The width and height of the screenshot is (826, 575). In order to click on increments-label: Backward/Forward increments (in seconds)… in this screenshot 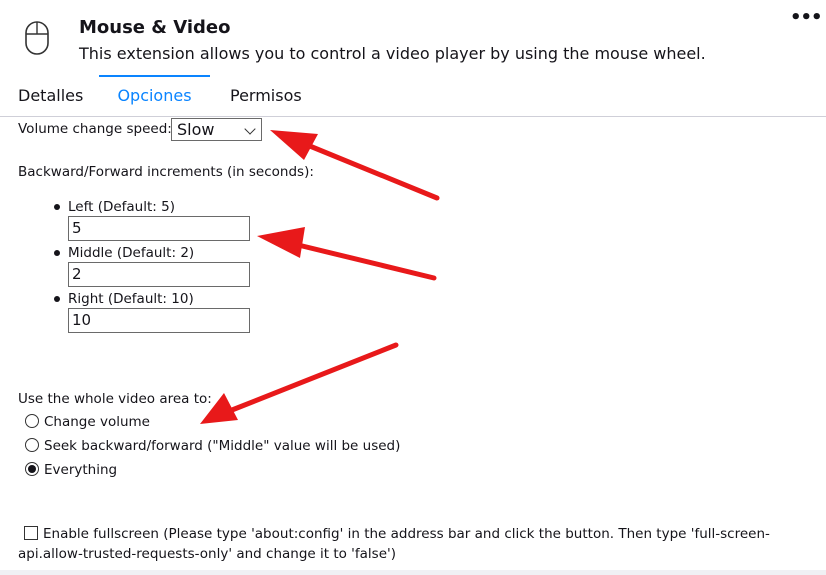, I will do `click(166, 172)`.